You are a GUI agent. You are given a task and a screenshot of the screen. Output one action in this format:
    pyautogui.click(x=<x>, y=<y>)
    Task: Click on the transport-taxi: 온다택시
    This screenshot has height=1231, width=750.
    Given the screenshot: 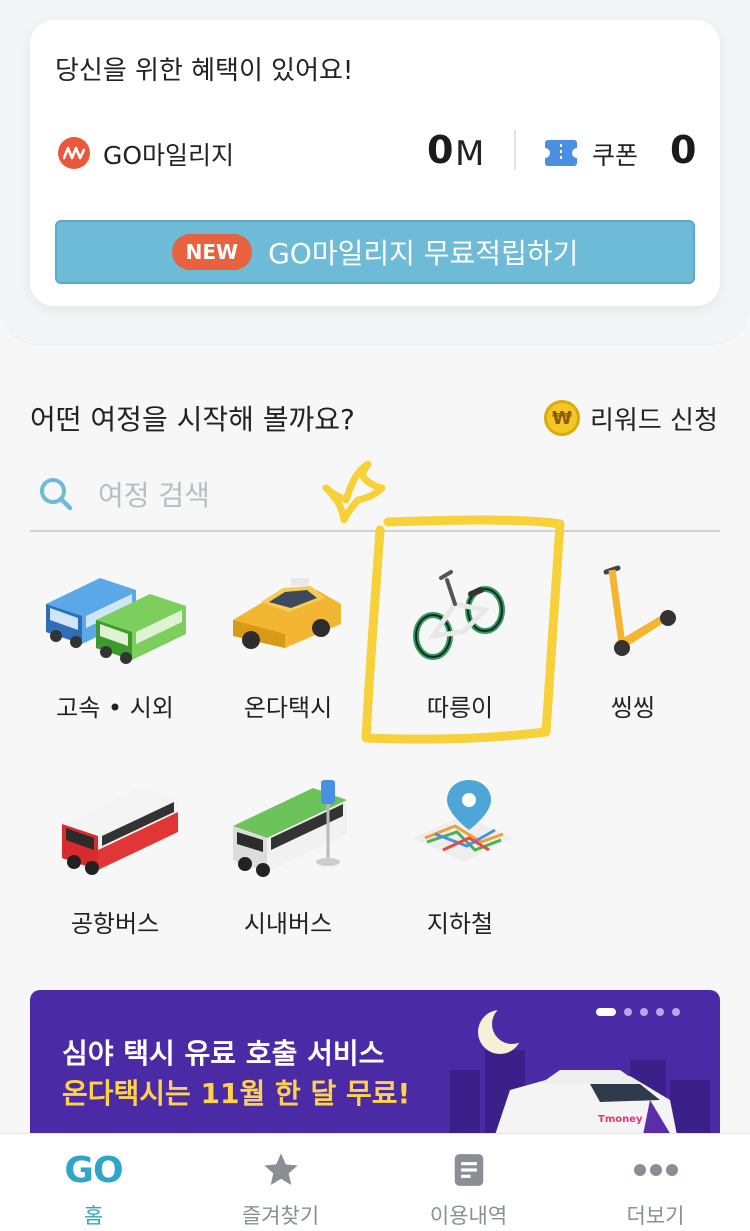 What is the action you would take?
    pyautogui.click(x=288, y=655)
    